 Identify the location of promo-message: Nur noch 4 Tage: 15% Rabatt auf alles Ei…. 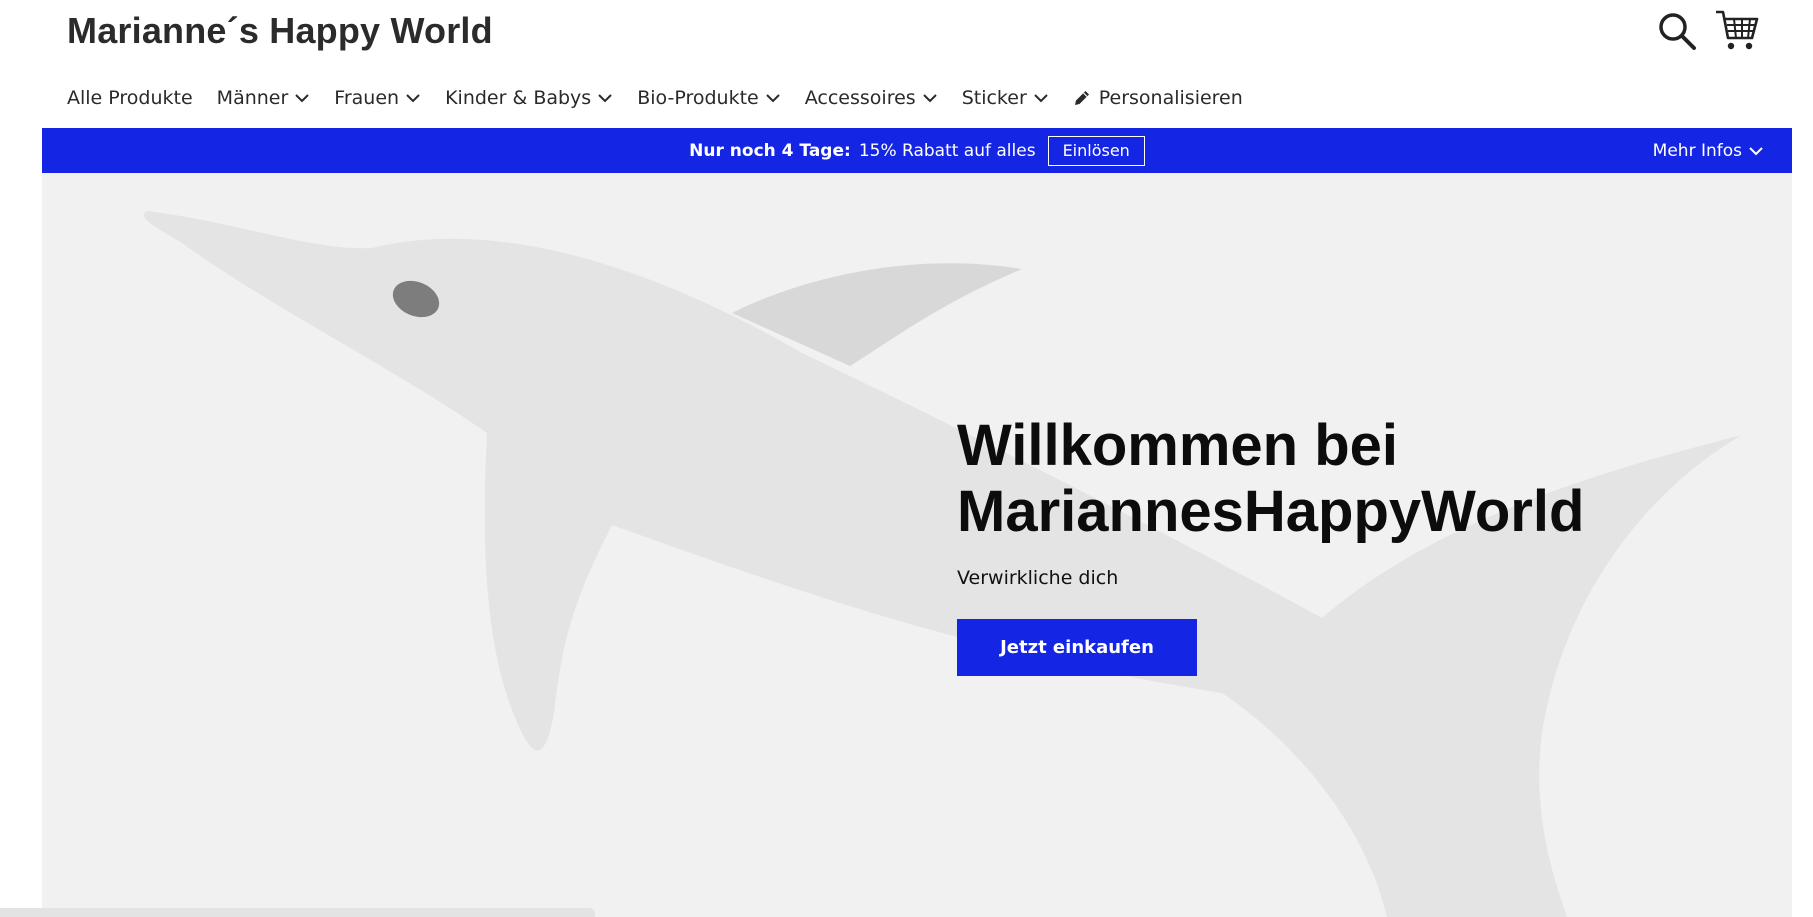
(917, 150).